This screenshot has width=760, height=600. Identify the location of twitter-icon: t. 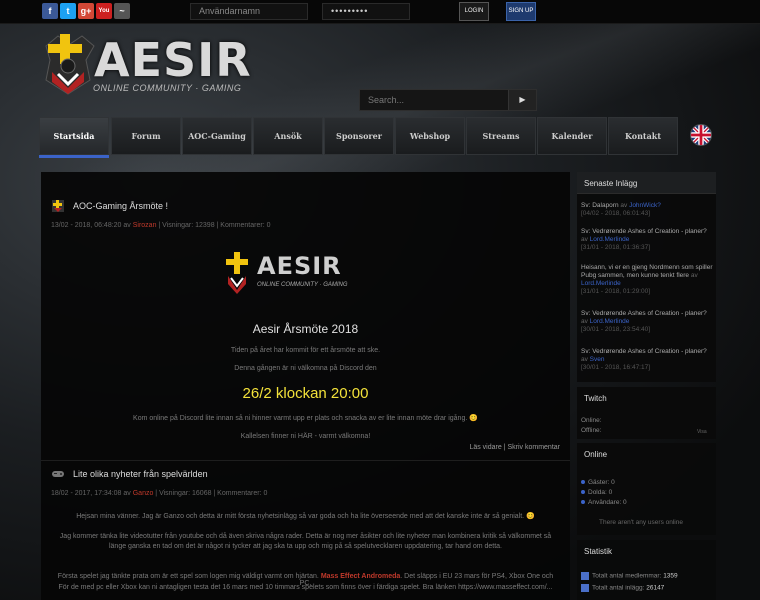
(68, 11).